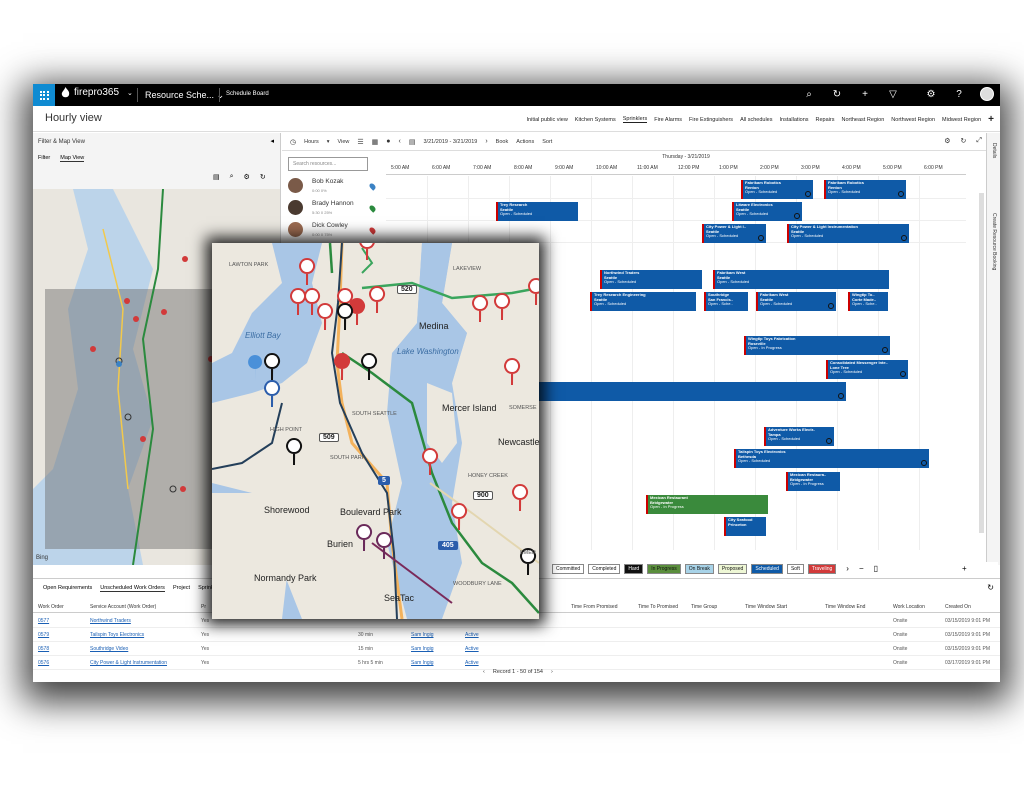 Image resolution: width=1024 pixels, height=791 pixels. What do you see at coordinates (388, 141) in the screenshot?
I see `globe-icon: ●` at bounding box center [388, 141].